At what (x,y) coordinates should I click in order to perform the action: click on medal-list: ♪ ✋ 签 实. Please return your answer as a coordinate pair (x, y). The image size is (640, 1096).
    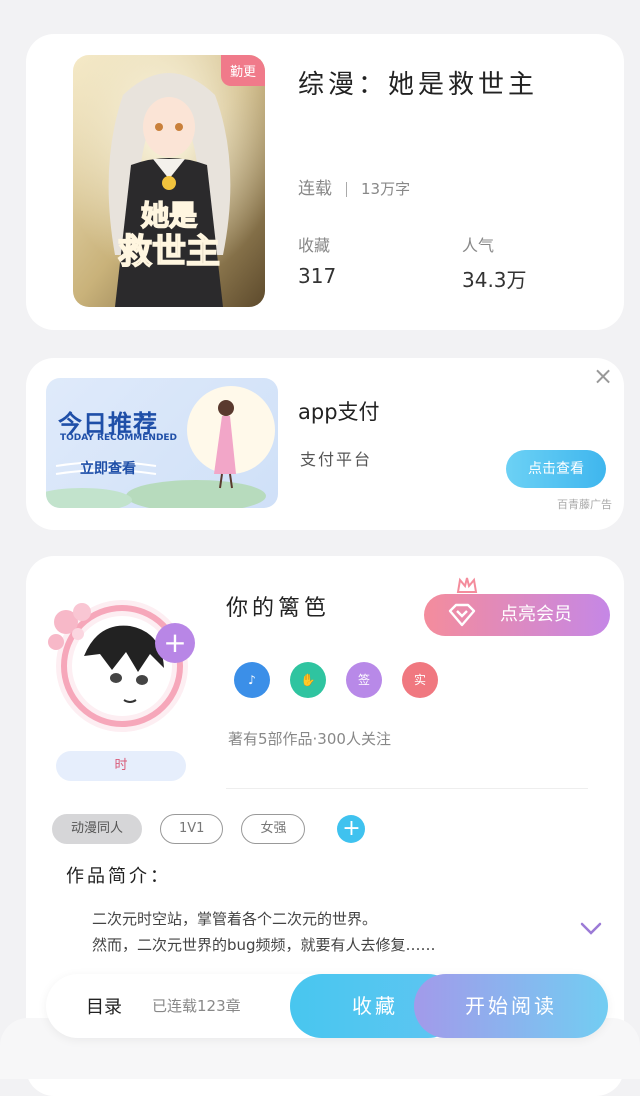
    Looking at the image, I should click on (336, 680).